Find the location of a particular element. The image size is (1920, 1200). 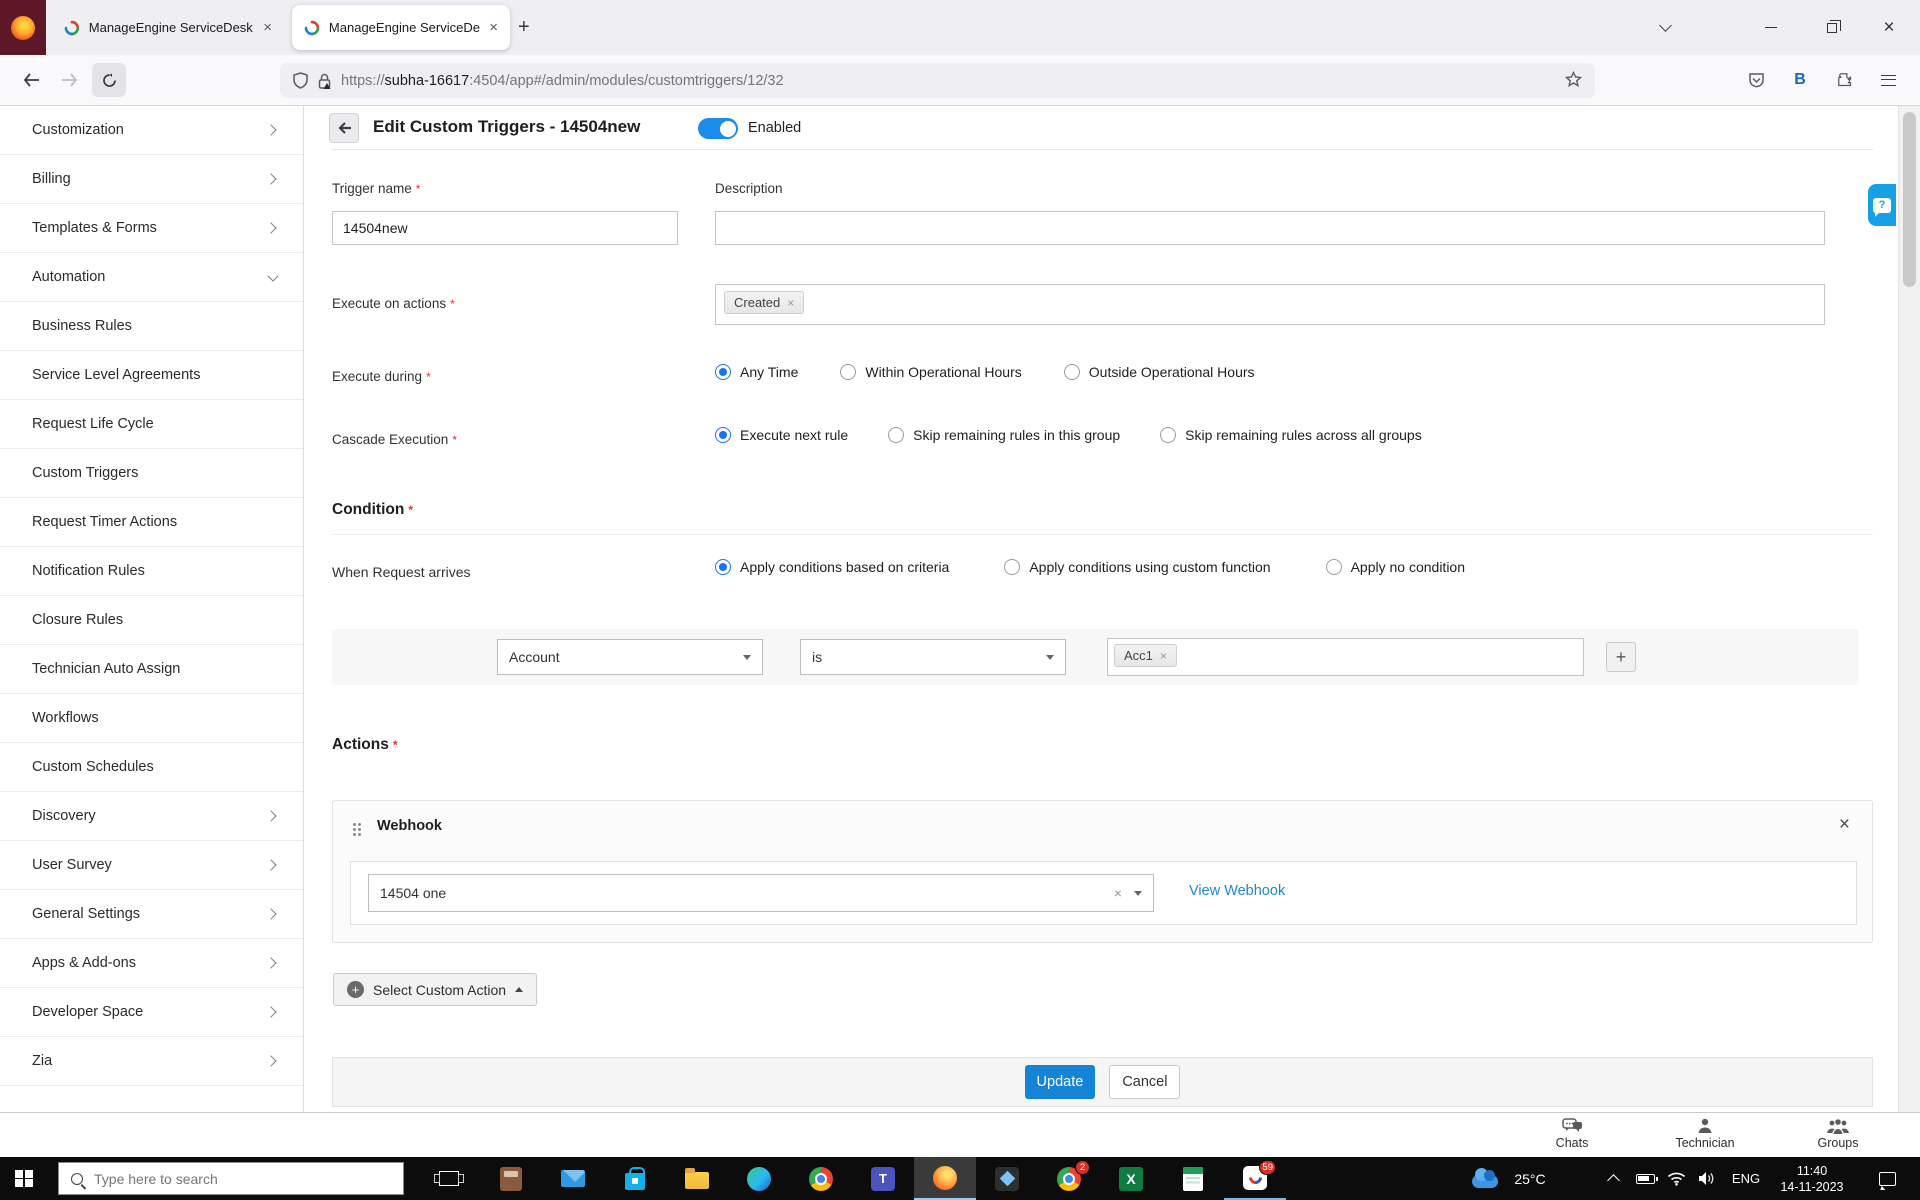

temperature-label: 25°C is located at coordinates (1530, 1178).